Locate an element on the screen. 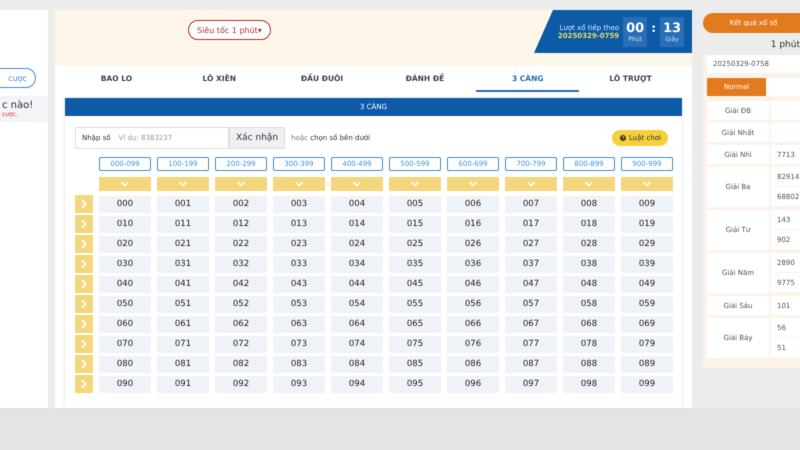 The height and width of the screenshot is (450, 800). number-option: 088 is located at coordinates (589, 364).